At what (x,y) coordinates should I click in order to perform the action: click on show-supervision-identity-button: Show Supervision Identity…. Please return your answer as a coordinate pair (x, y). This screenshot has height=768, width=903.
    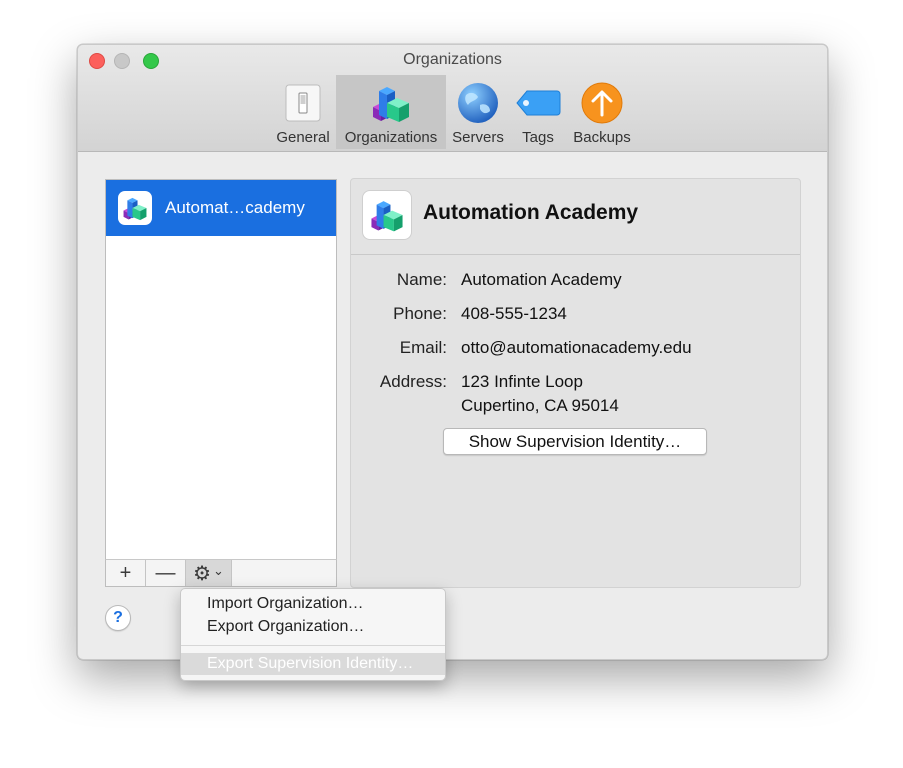
    Looking at the image, I should click on (575, 441).